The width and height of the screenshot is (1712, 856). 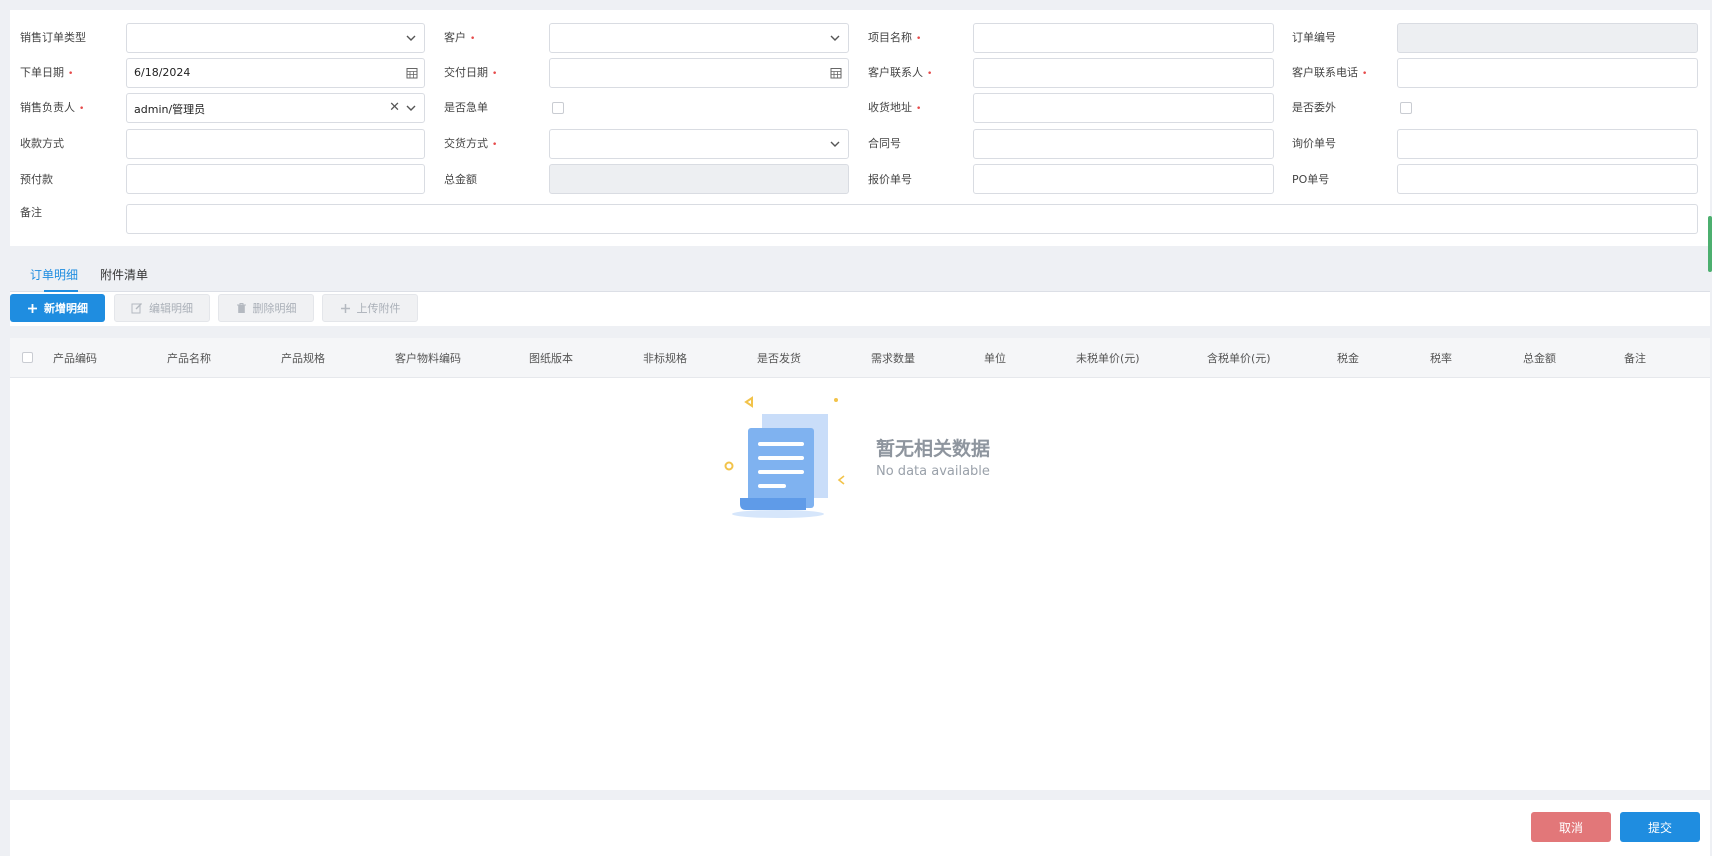 What do you see at coordinates (171, 308) in the screenshot?
I see `edit-detail-label: 编辑明细` at bounding box center [171, 308].